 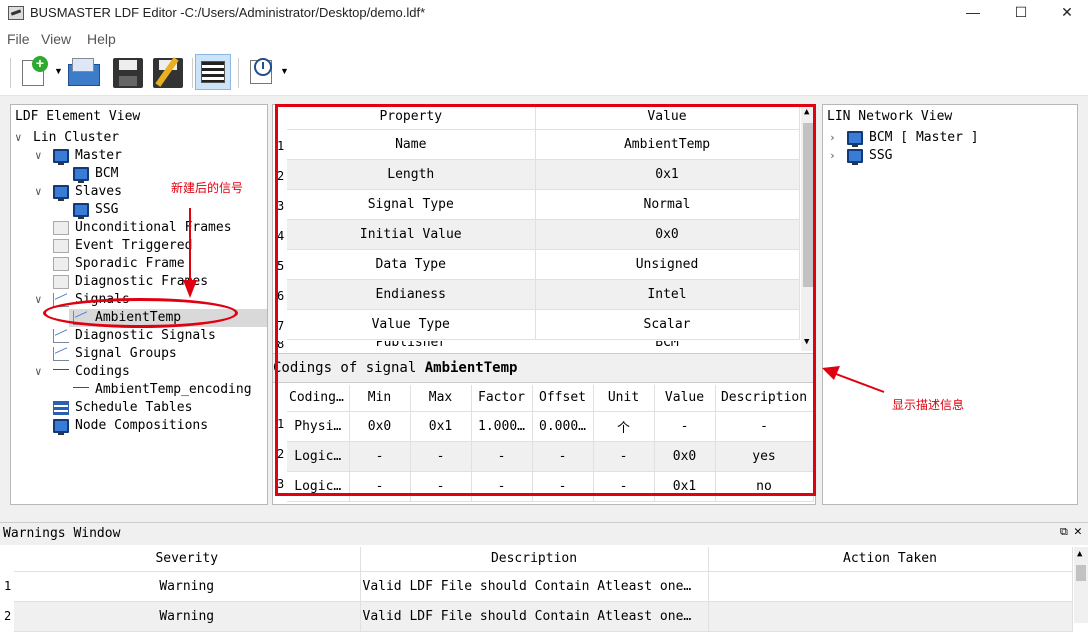 What do you see at coordinates (78, 116) in the screenshot?
I see `ldf-element-view-title: LDF Element View` at bounding box center [78, 116].